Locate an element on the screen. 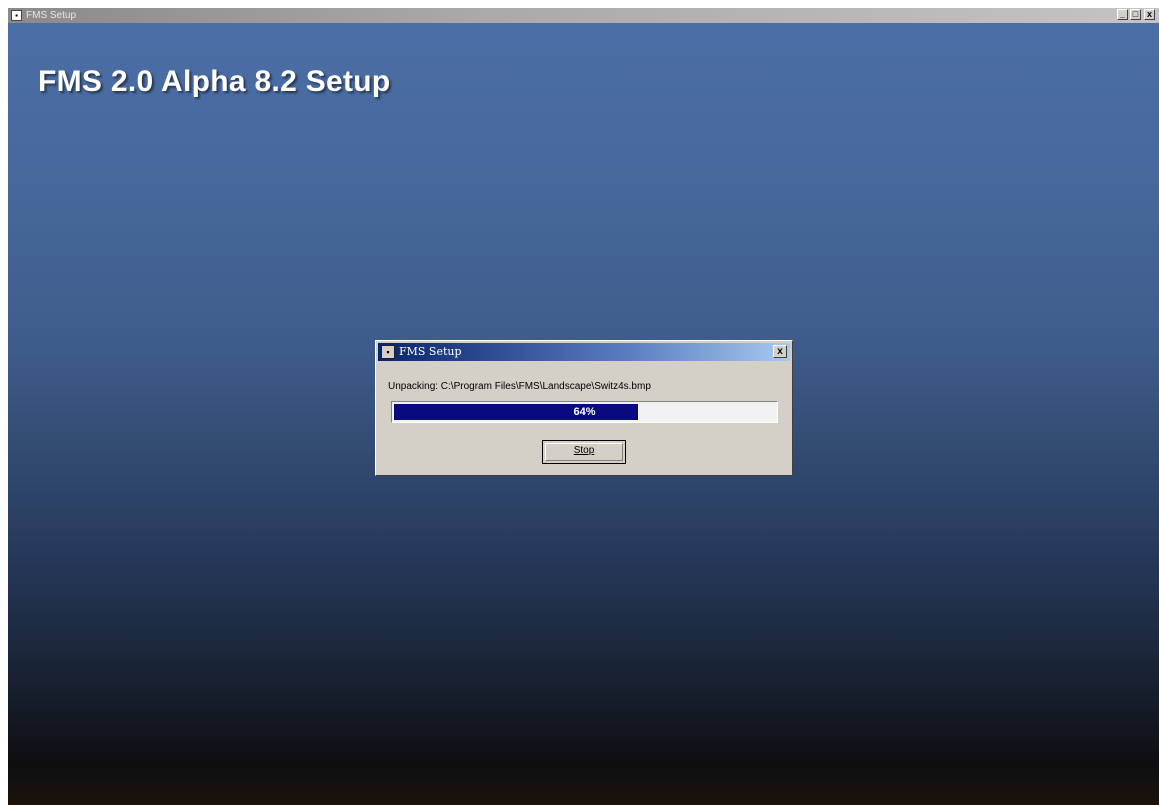 The width and height of the screenshot is (1159, 805). progress-bar: 64% is located at coordinates (584, 412).